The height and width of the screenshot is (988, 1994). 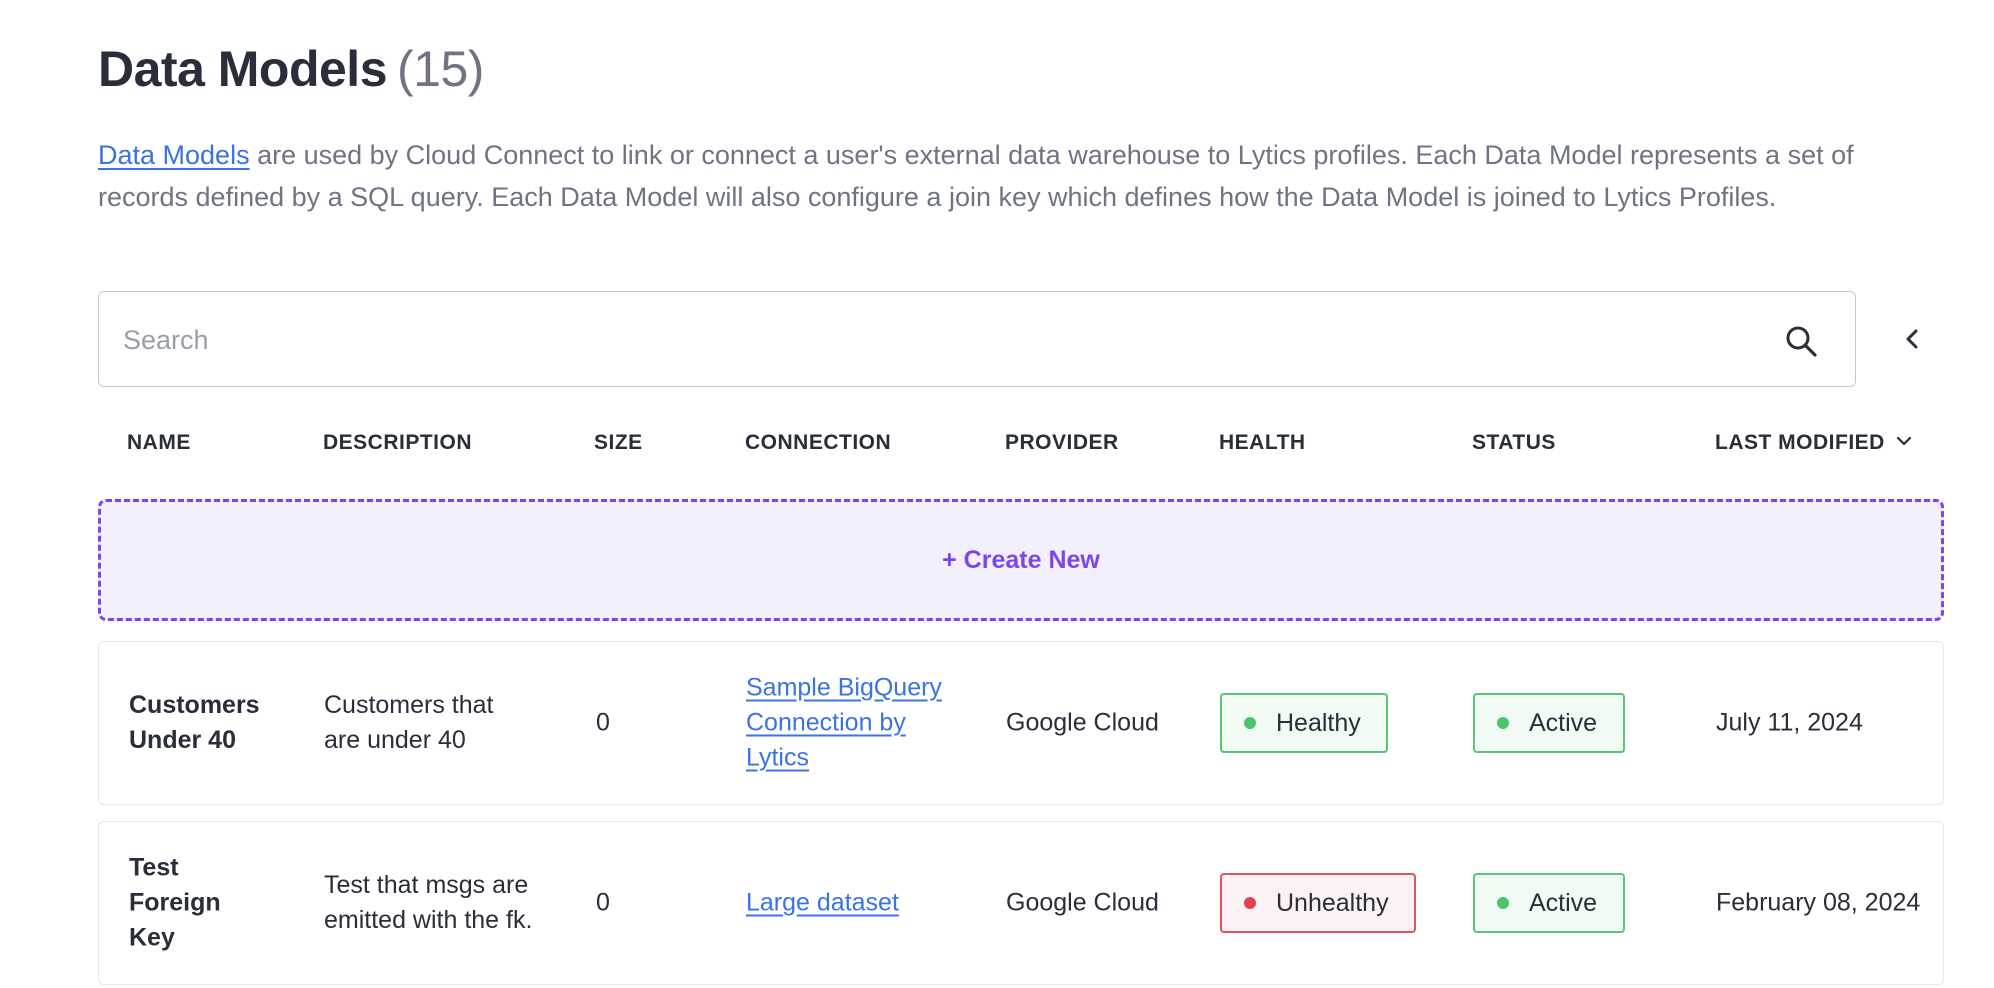 I want to click on row-connection-cell: Large dataset, so click(x=856, y=903).